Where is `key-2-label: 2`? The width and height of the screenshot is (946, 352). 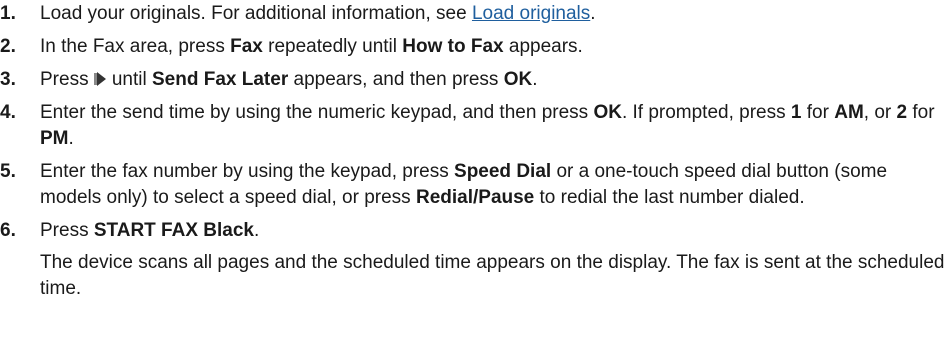 key-2-label: 2 is located at coordinates (902, 112).